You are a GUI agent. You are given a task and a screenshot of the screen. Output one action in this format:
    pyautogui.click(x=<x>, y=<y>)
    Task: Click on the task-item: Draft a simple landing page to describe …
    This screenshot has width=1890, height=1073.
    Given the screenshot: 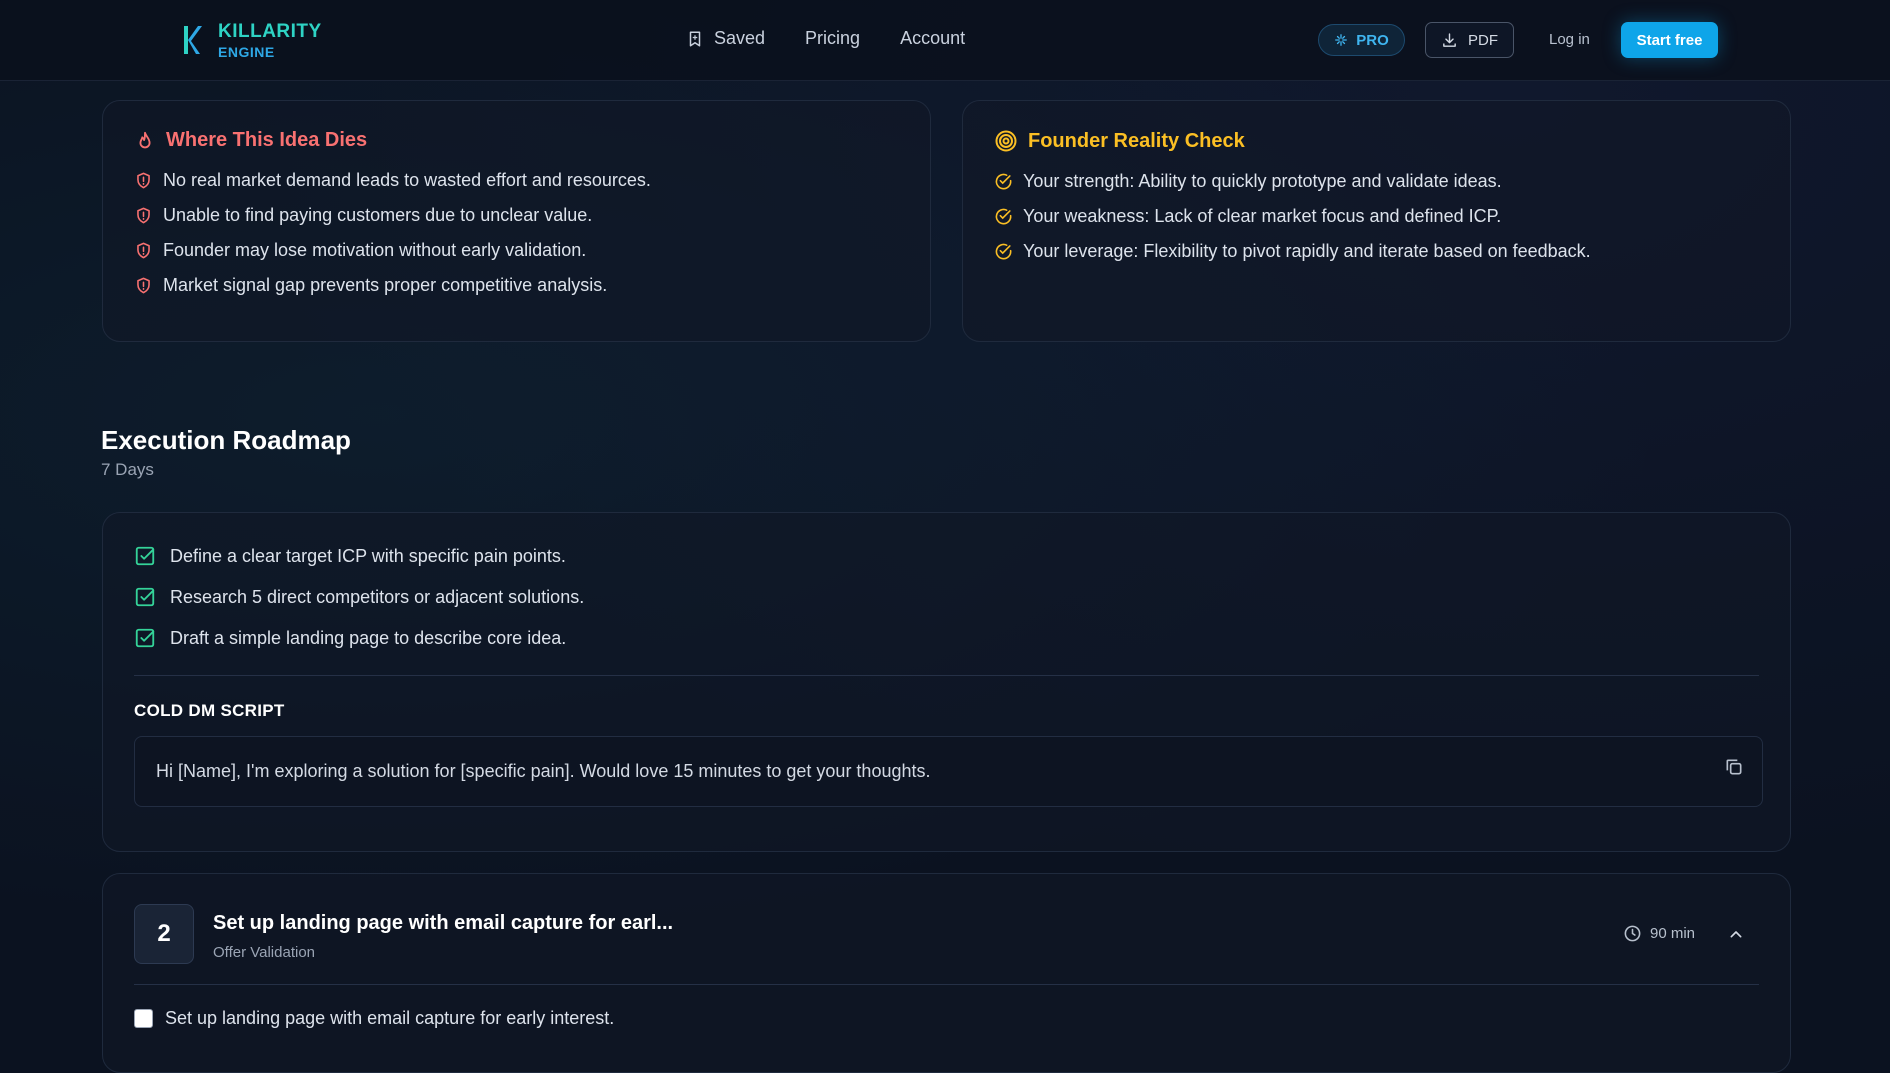 What is the action you would take?
    pyautogui.click(x=359, y=638)
    